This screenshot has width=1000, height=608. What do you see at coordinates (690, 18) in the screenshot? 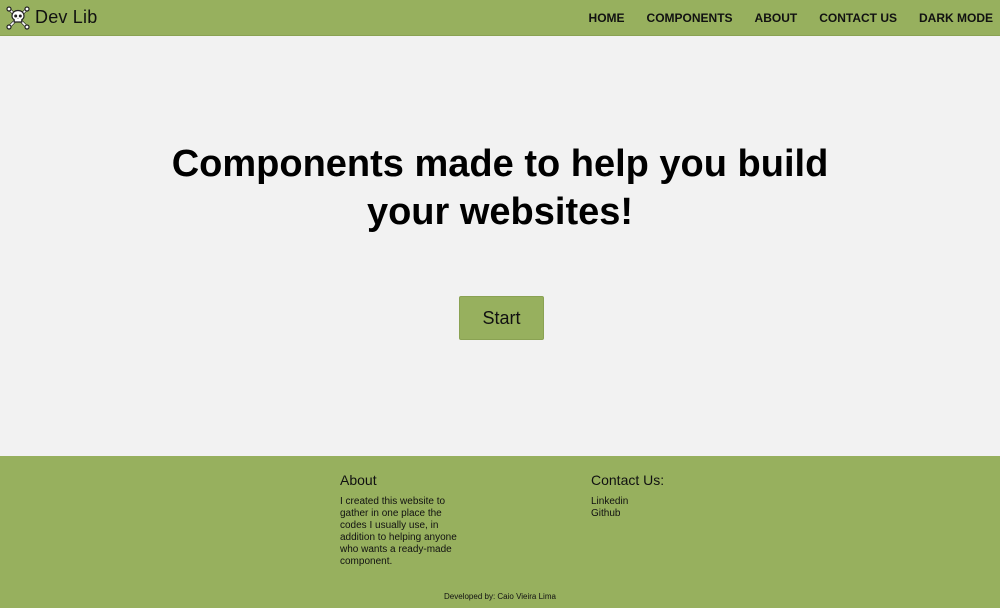
I see `nav-components: COMPONENTS` at bounding box center [690, 18].